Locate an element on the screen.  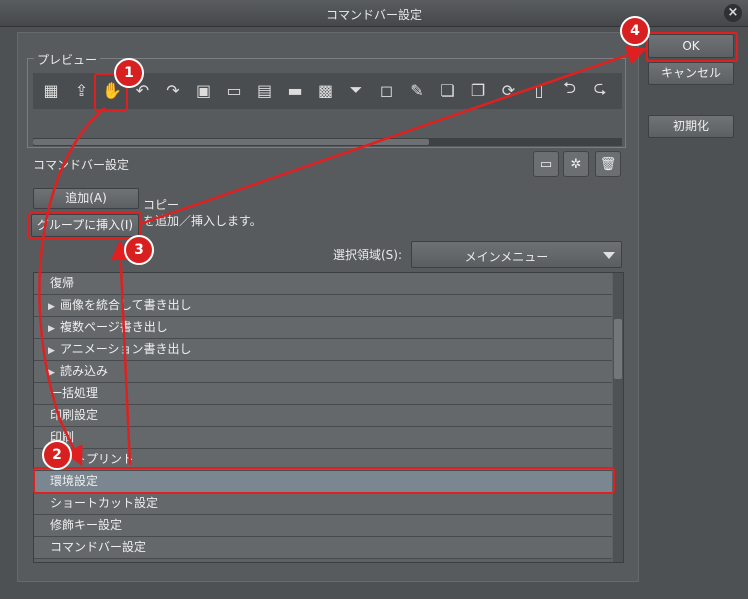
step-badge-2: 2 is located at coordinates (57, 455).